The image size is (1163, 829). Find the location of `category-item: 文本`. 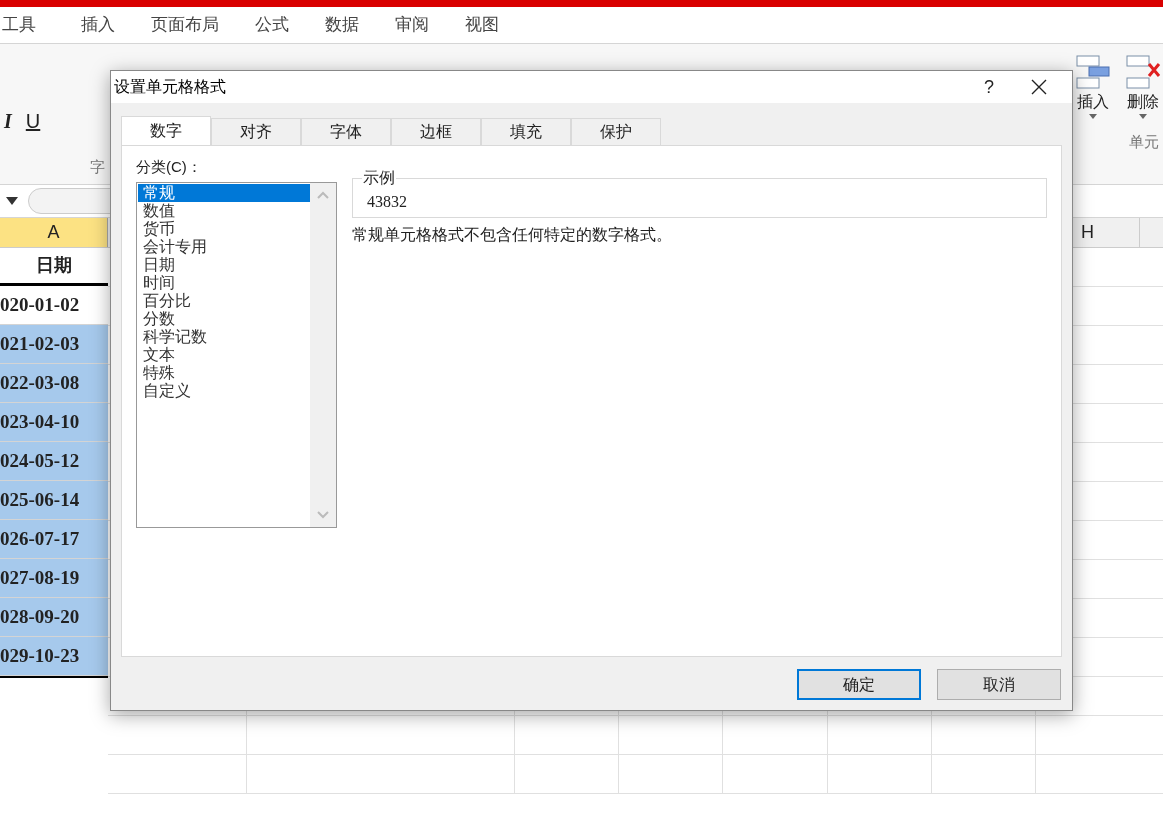

category-item: 文本 is located at coordinates (224, 355).